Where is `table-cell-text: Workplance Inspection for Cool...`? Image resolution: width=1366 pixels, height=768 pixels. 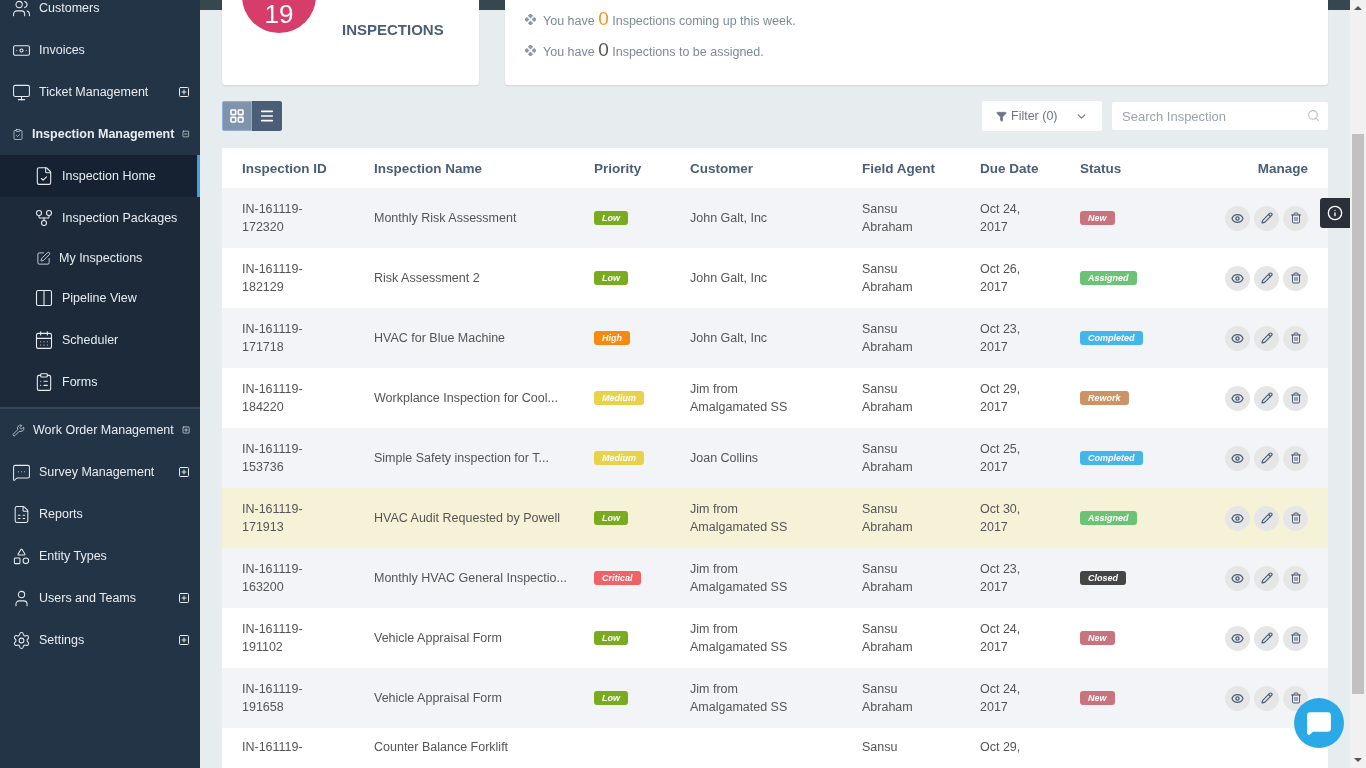
table-cell-text: Workplance Inspection for Cool... is located at coordinates (466, 398).